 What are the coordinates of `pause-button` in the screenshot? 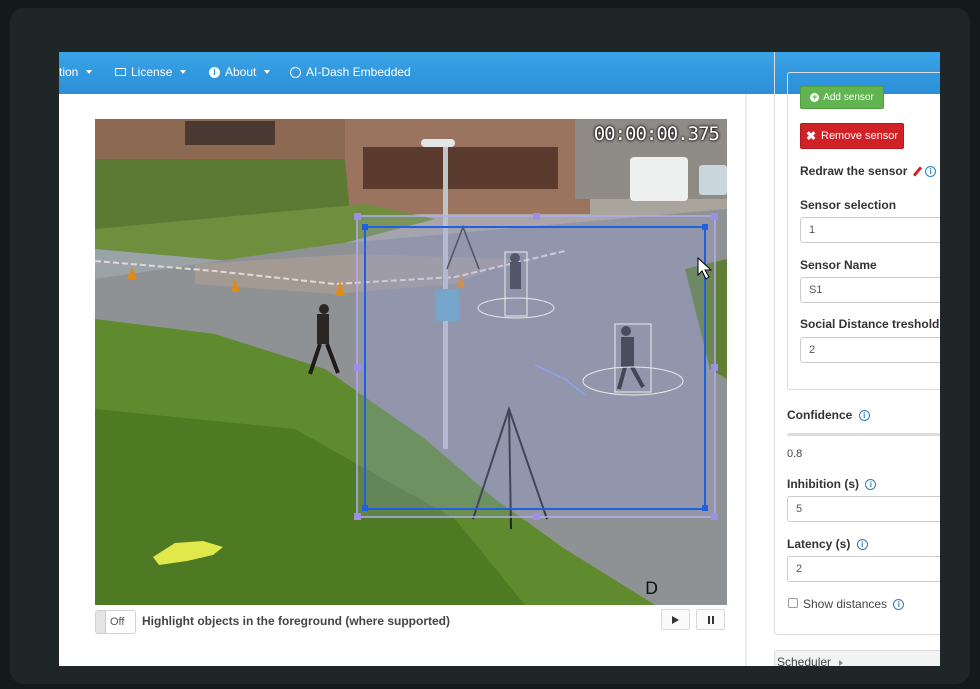 It's located at (710, 619).